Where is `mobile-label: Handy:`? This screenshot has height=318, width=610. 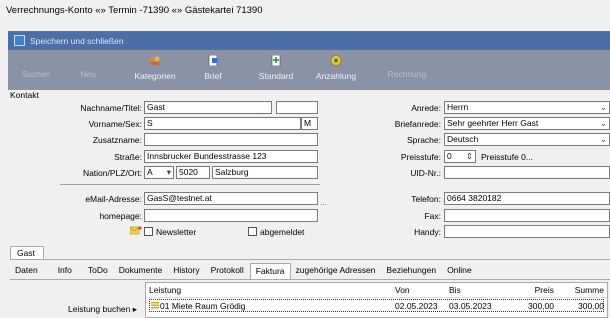
mobile-label: Handy: is located at coordinates (427, 232).